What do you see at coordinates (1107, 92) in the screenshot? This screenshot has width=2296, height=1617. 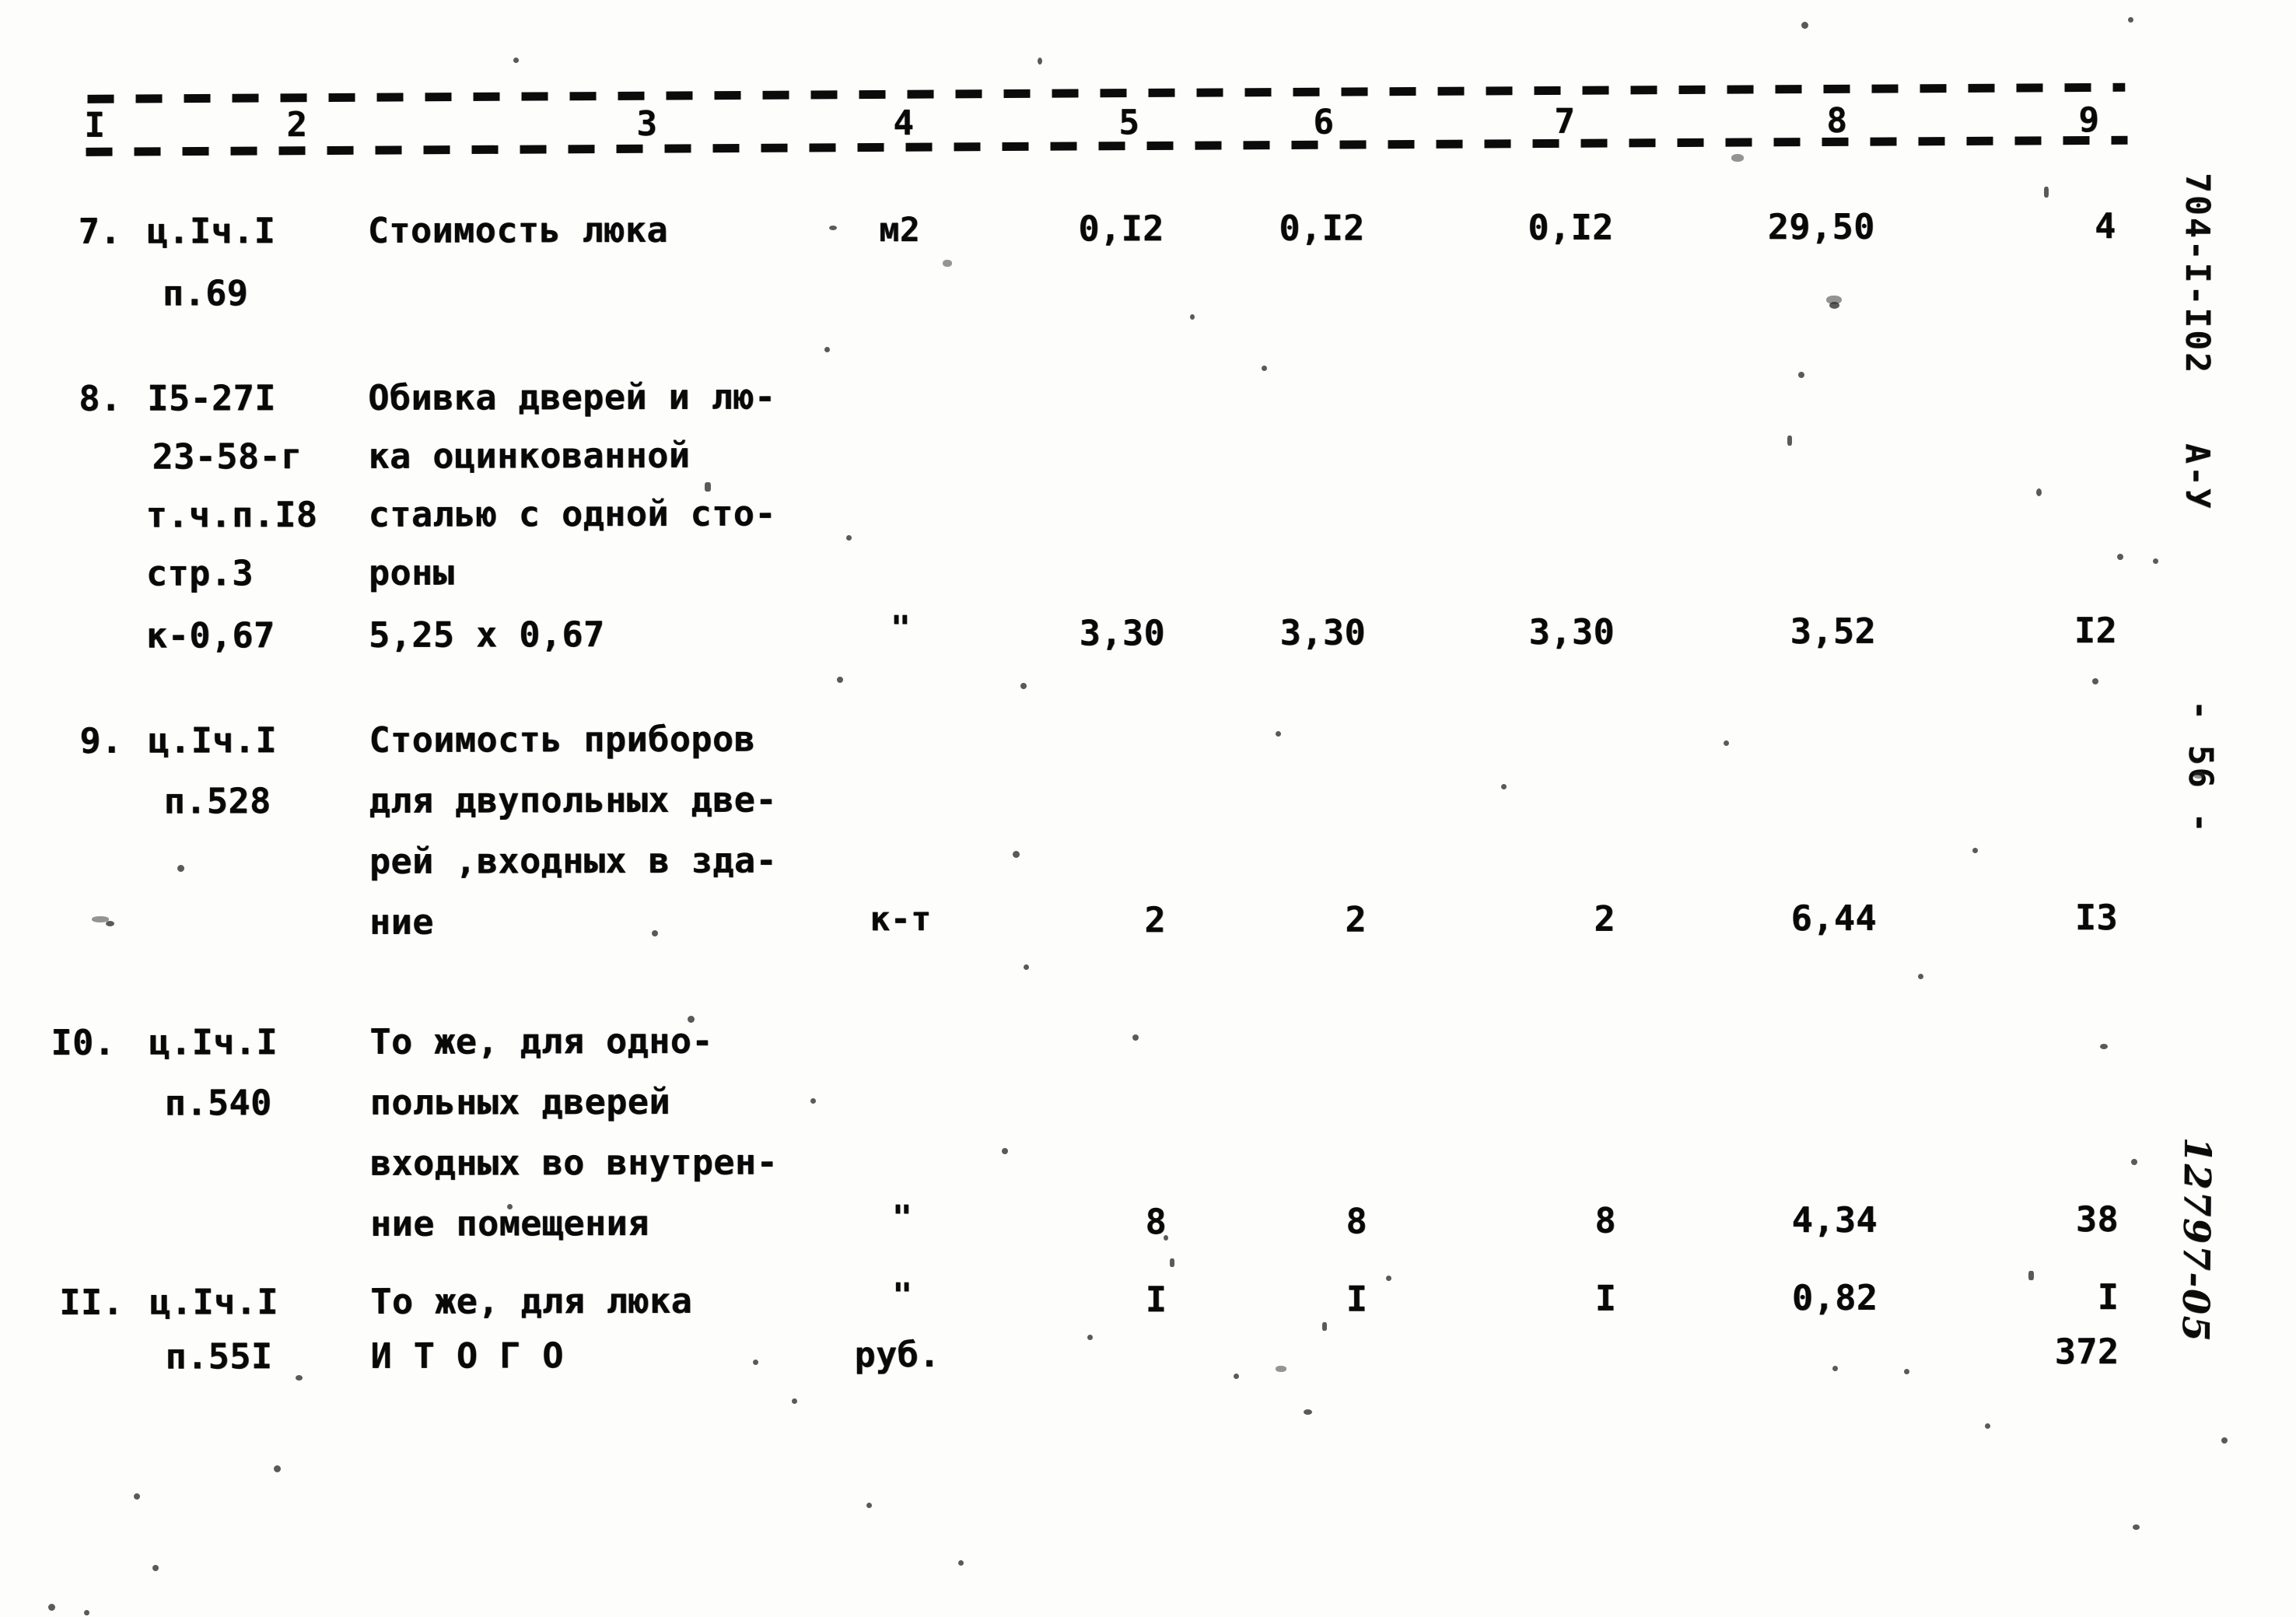 I see `table-top-rule` at bounding box center [1107, 92].